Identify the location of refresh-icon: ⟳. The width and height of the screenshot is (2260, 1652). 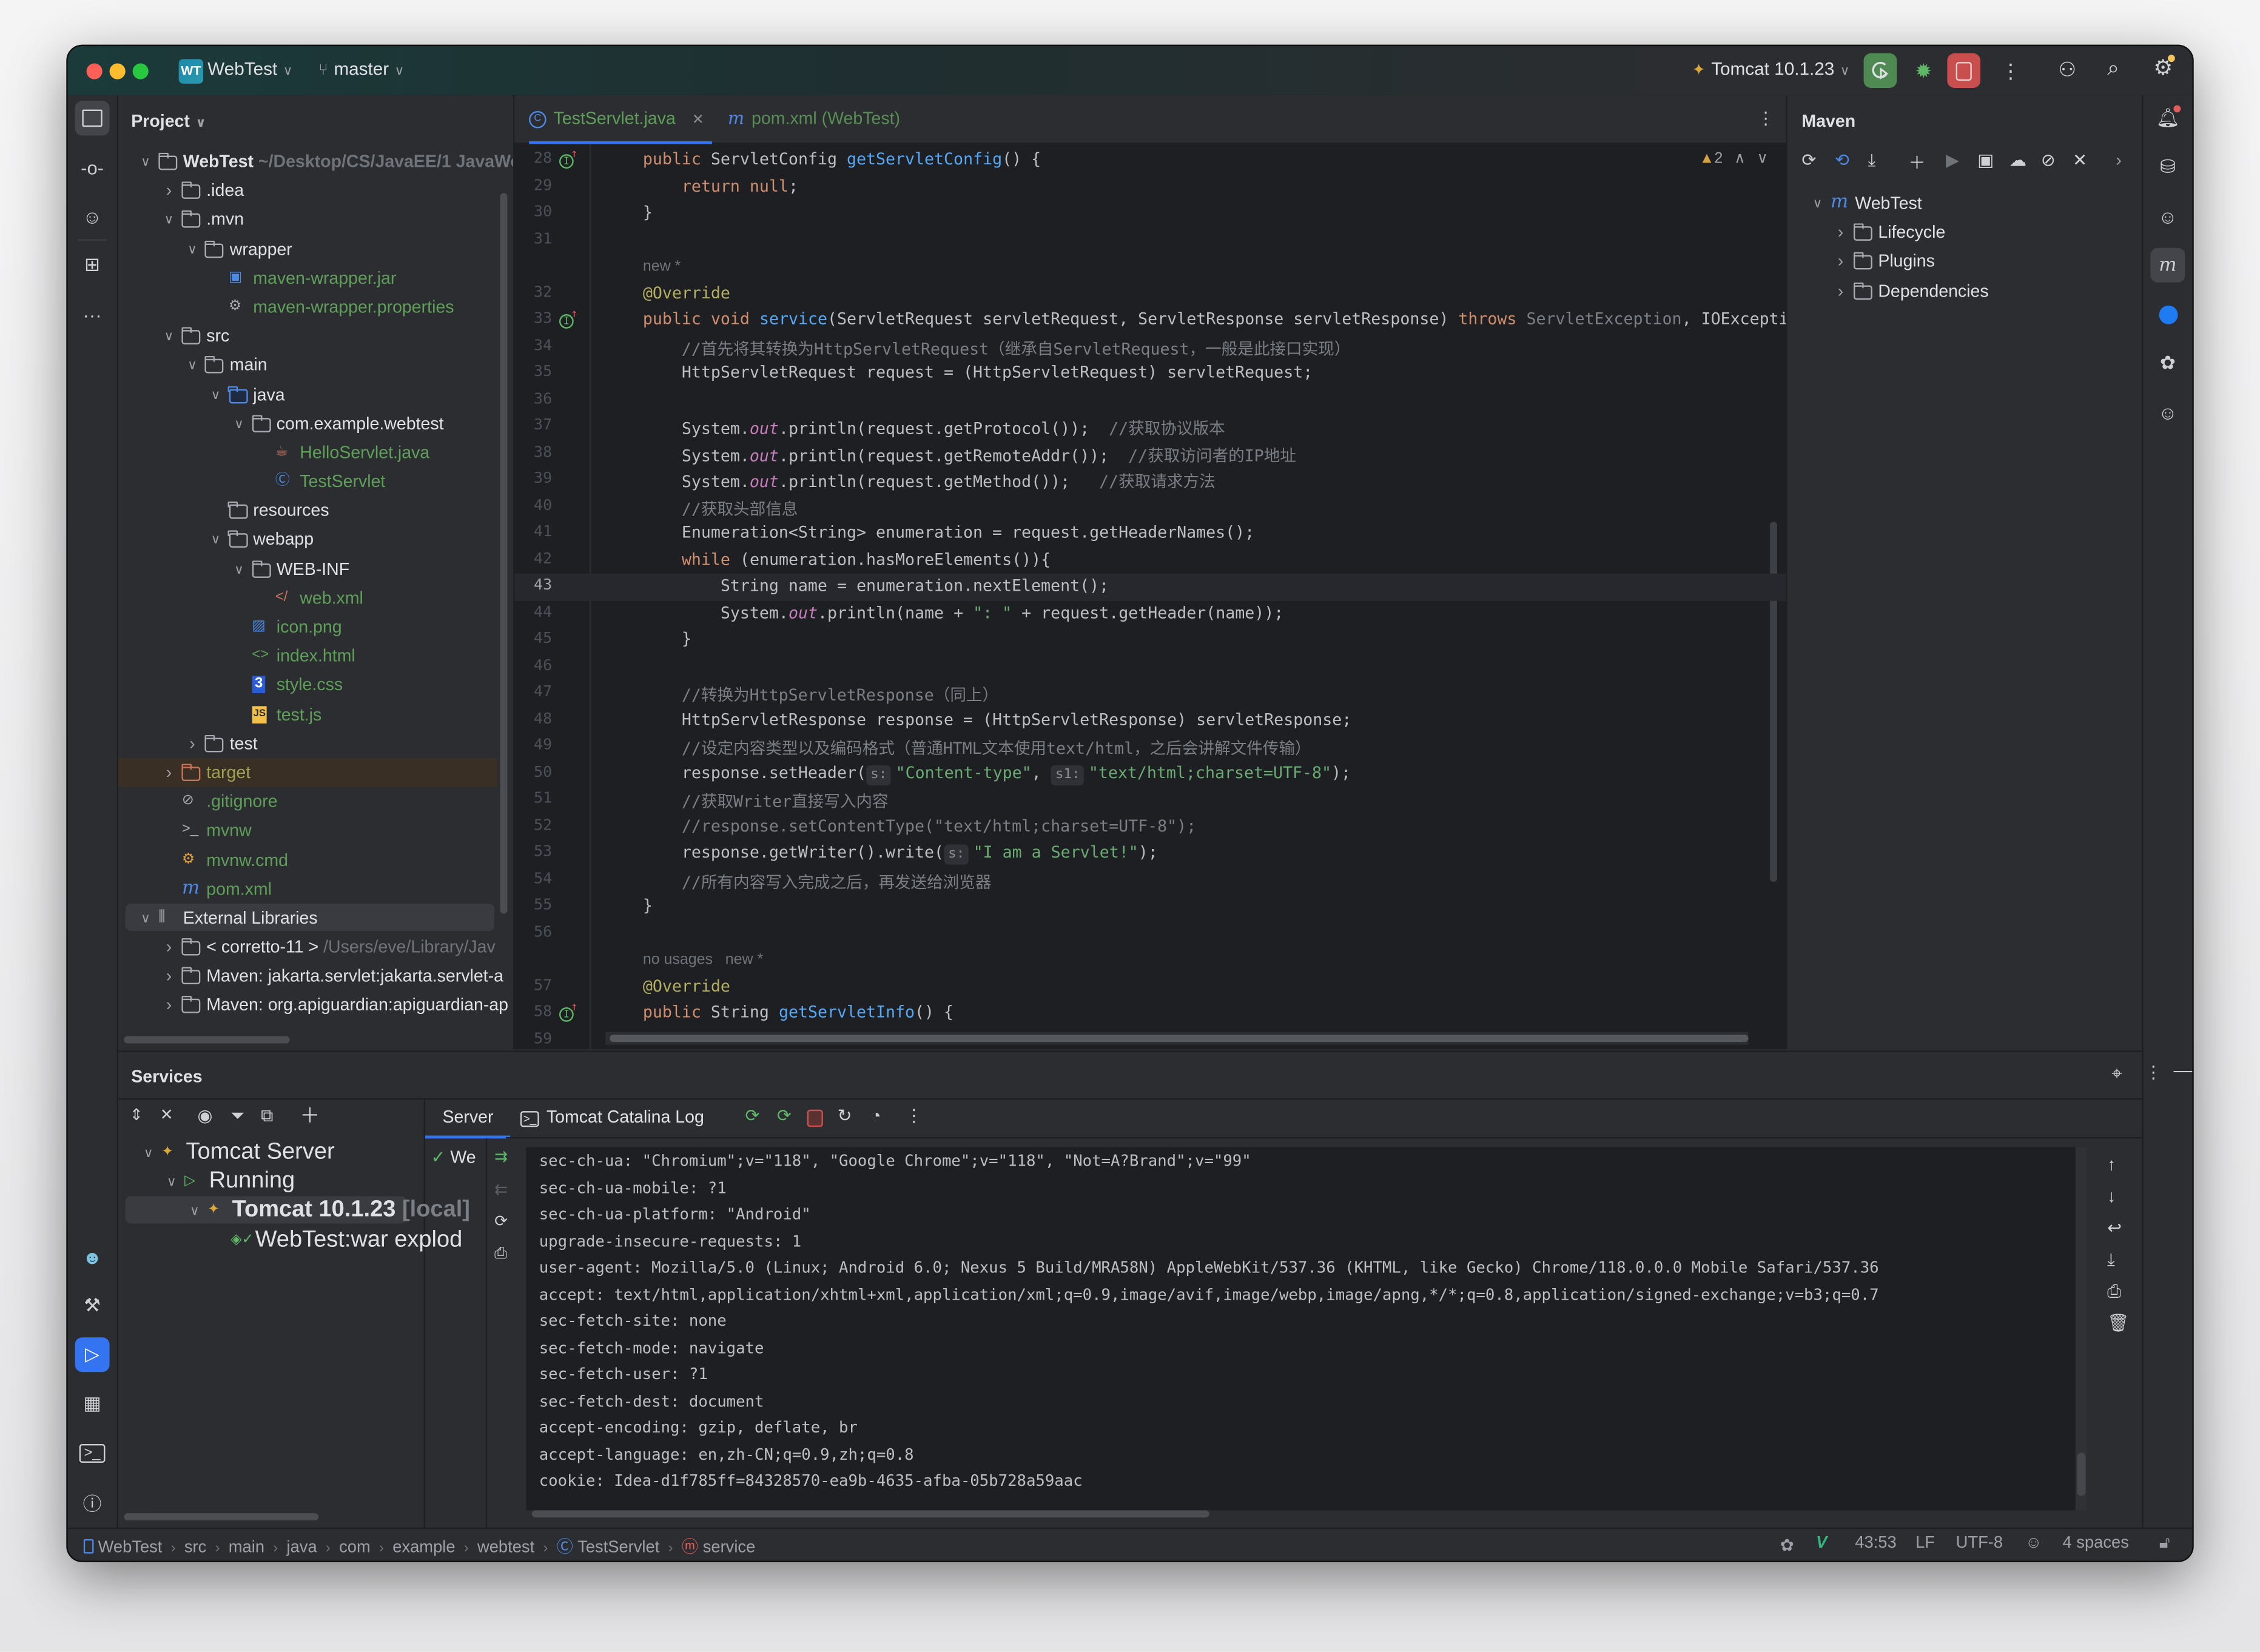
(501, 1223).